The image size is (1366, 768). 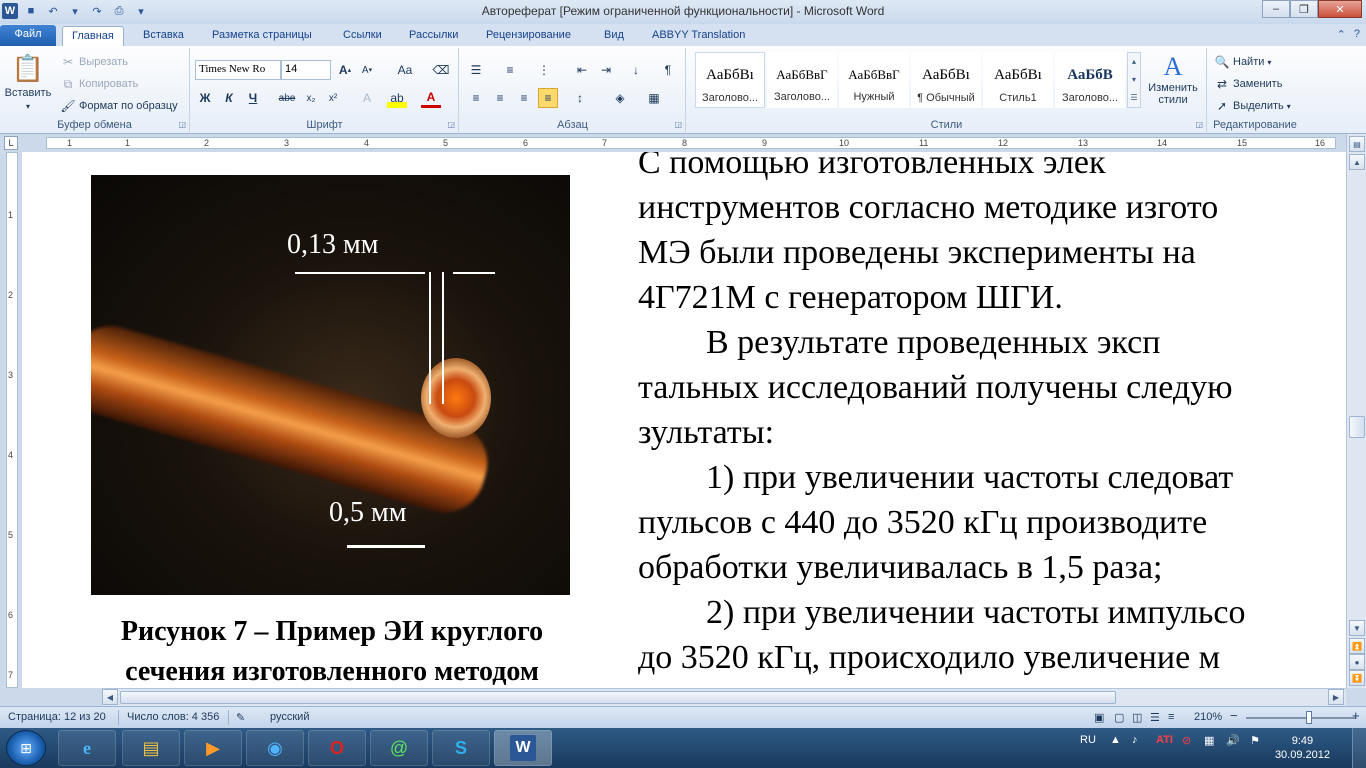 What do you see at coordinates (205, 98) in the screenshot?
I see `bold-button: Ж` at bounding box center [205, 98].